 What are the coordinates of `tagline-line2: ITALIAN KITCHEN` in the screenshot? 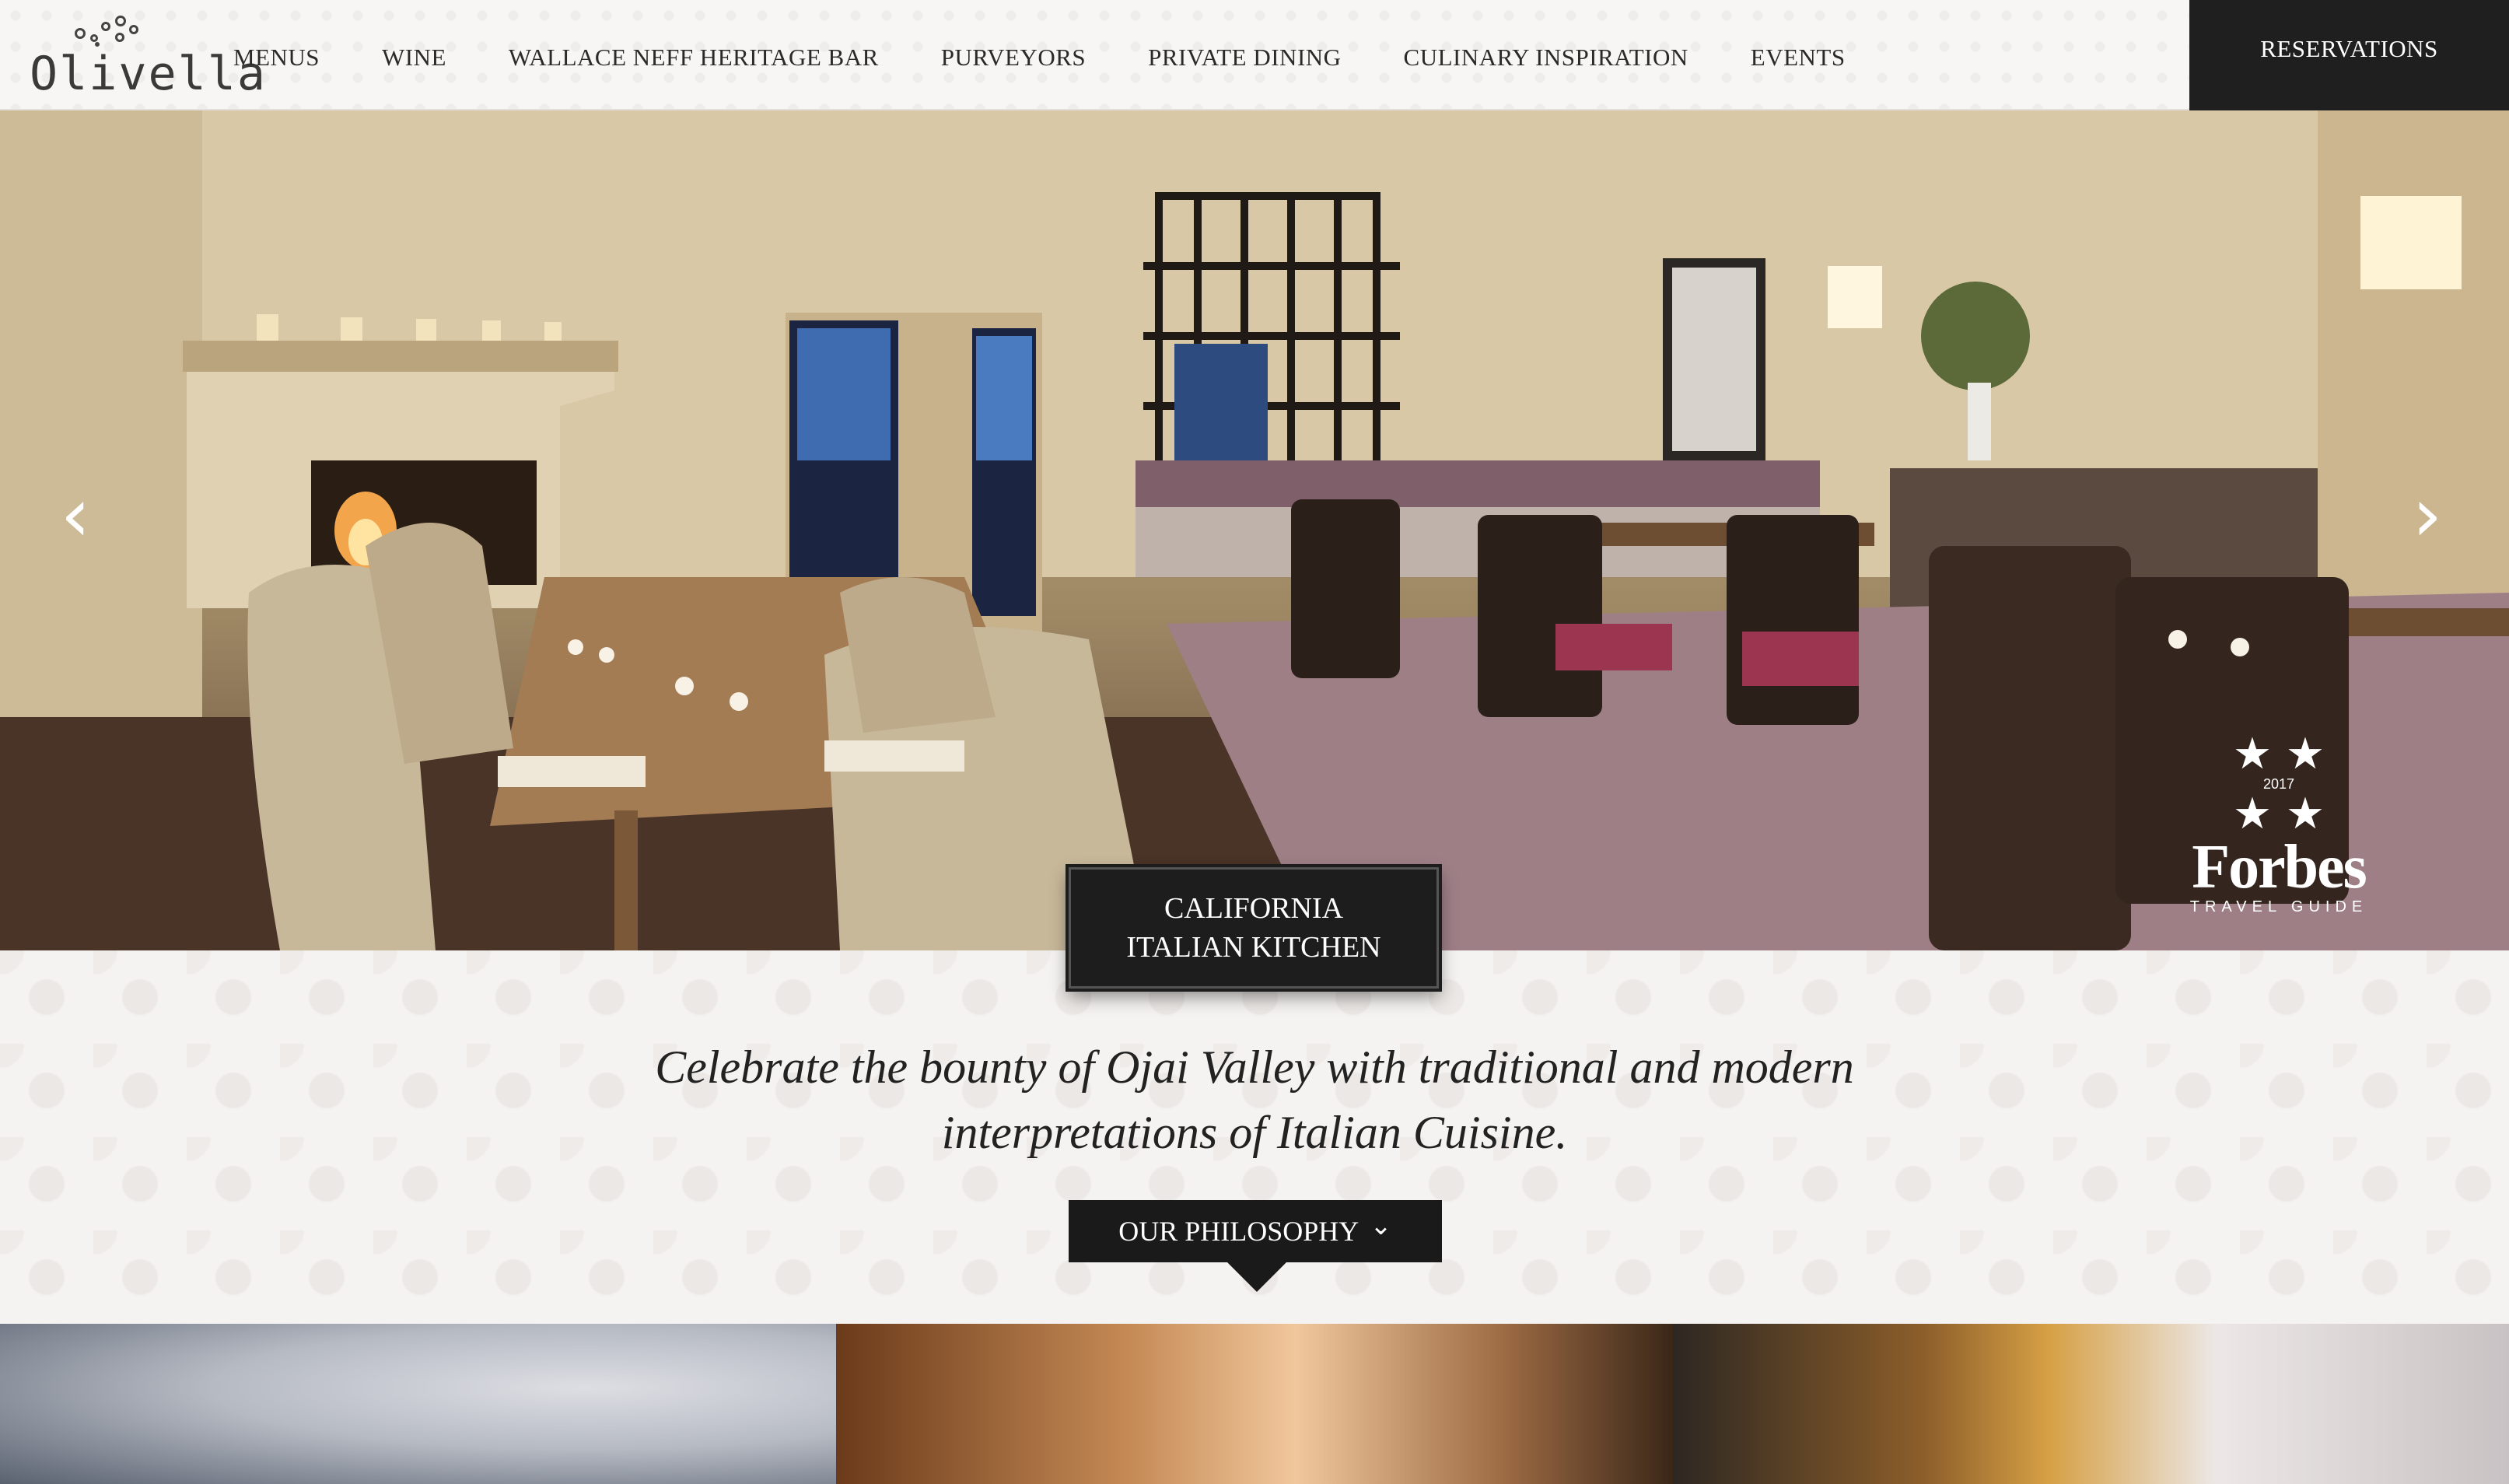 It's located at (1253, 948).